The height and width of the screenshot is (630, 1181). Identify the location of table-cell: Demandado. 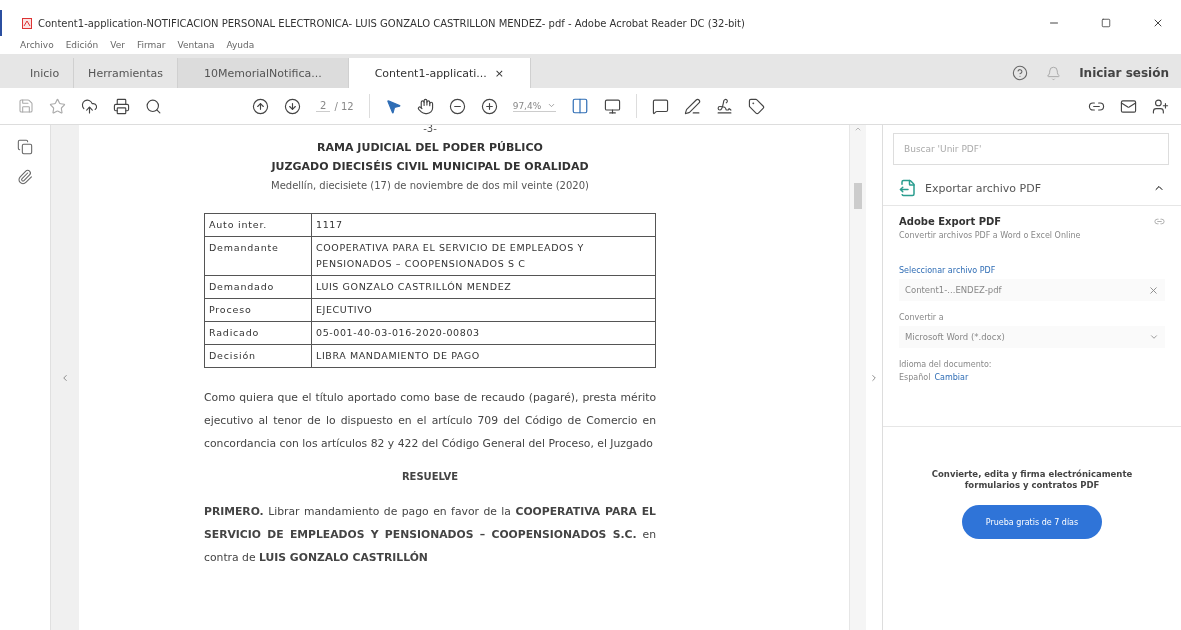
(258, 287).